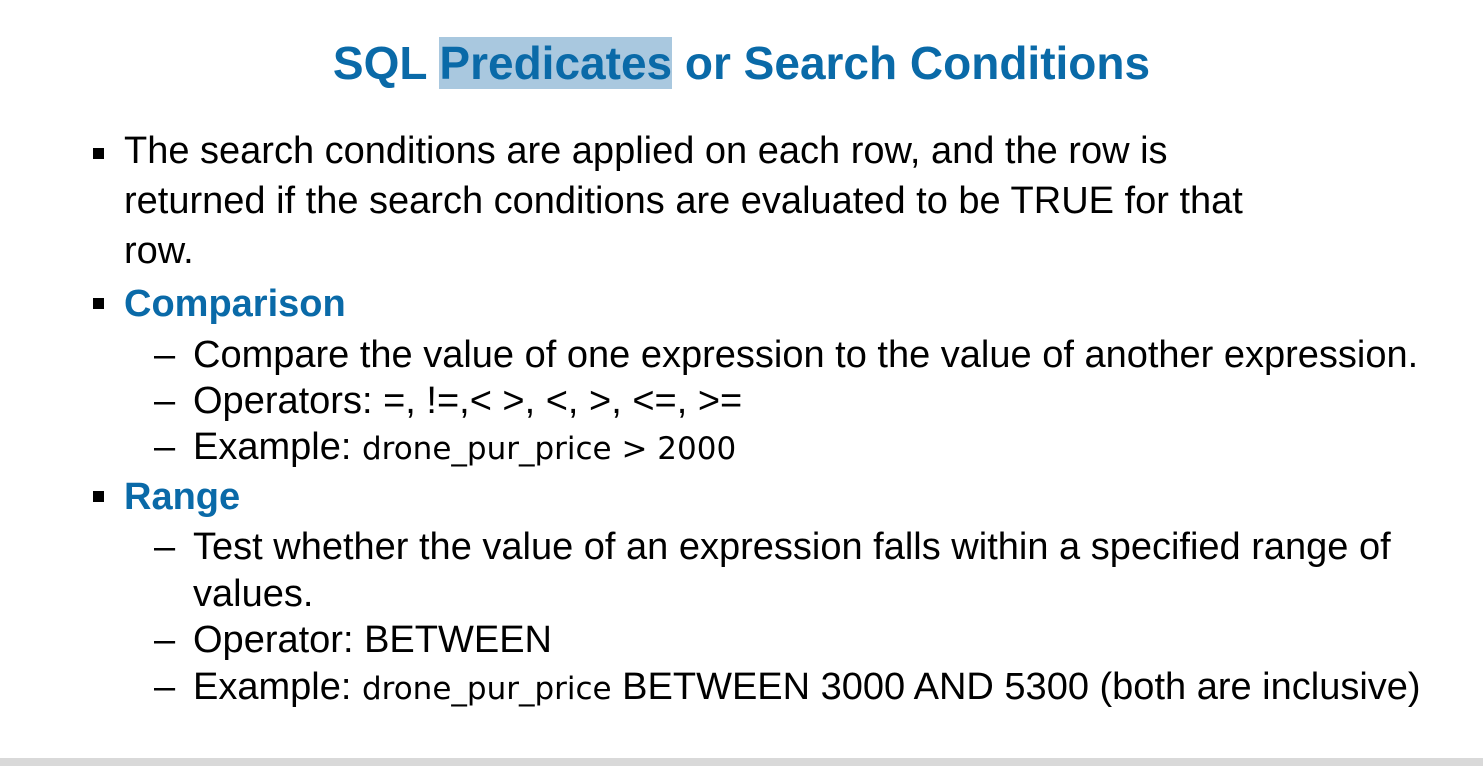  What do you see at coordinates (386, 63) in the screenshot?
I see `title-pre: SQL` at bounding box center [386, 63].